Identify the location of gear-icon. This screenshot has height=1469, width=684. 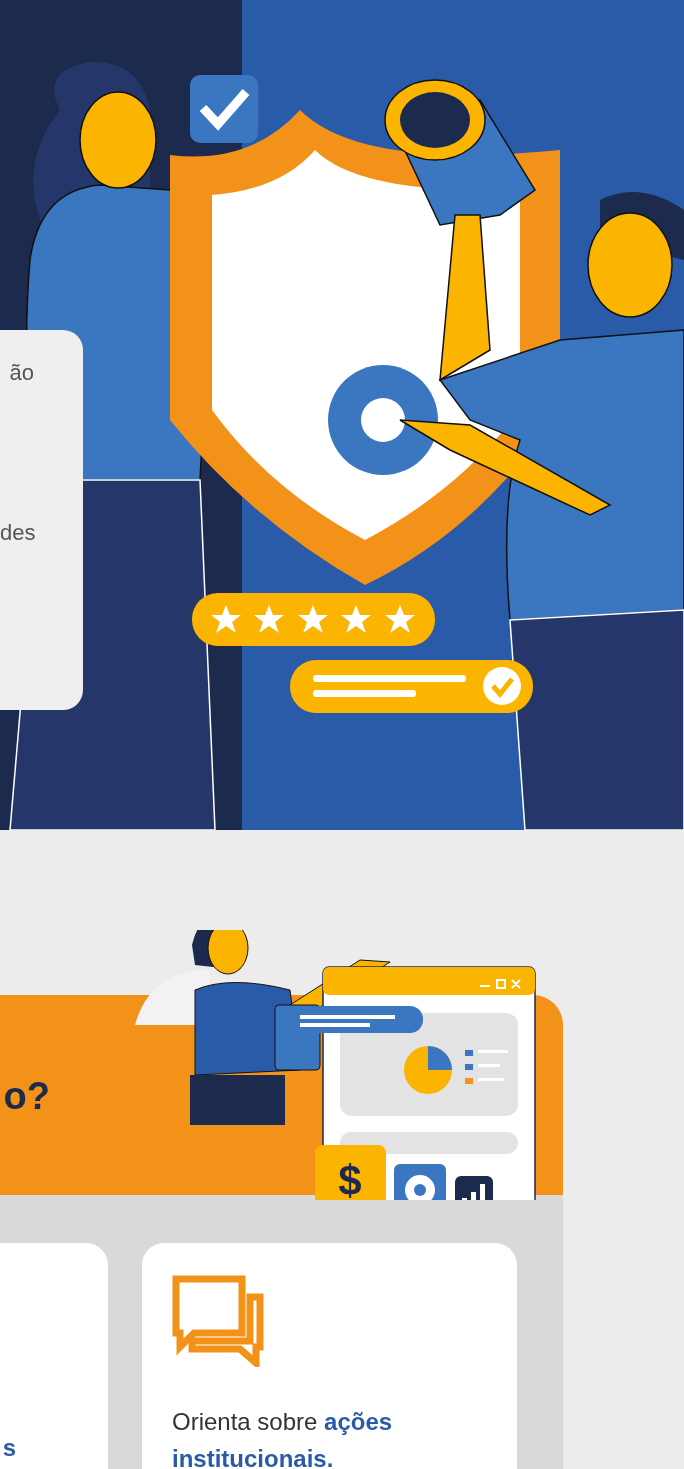
(420, 1182).